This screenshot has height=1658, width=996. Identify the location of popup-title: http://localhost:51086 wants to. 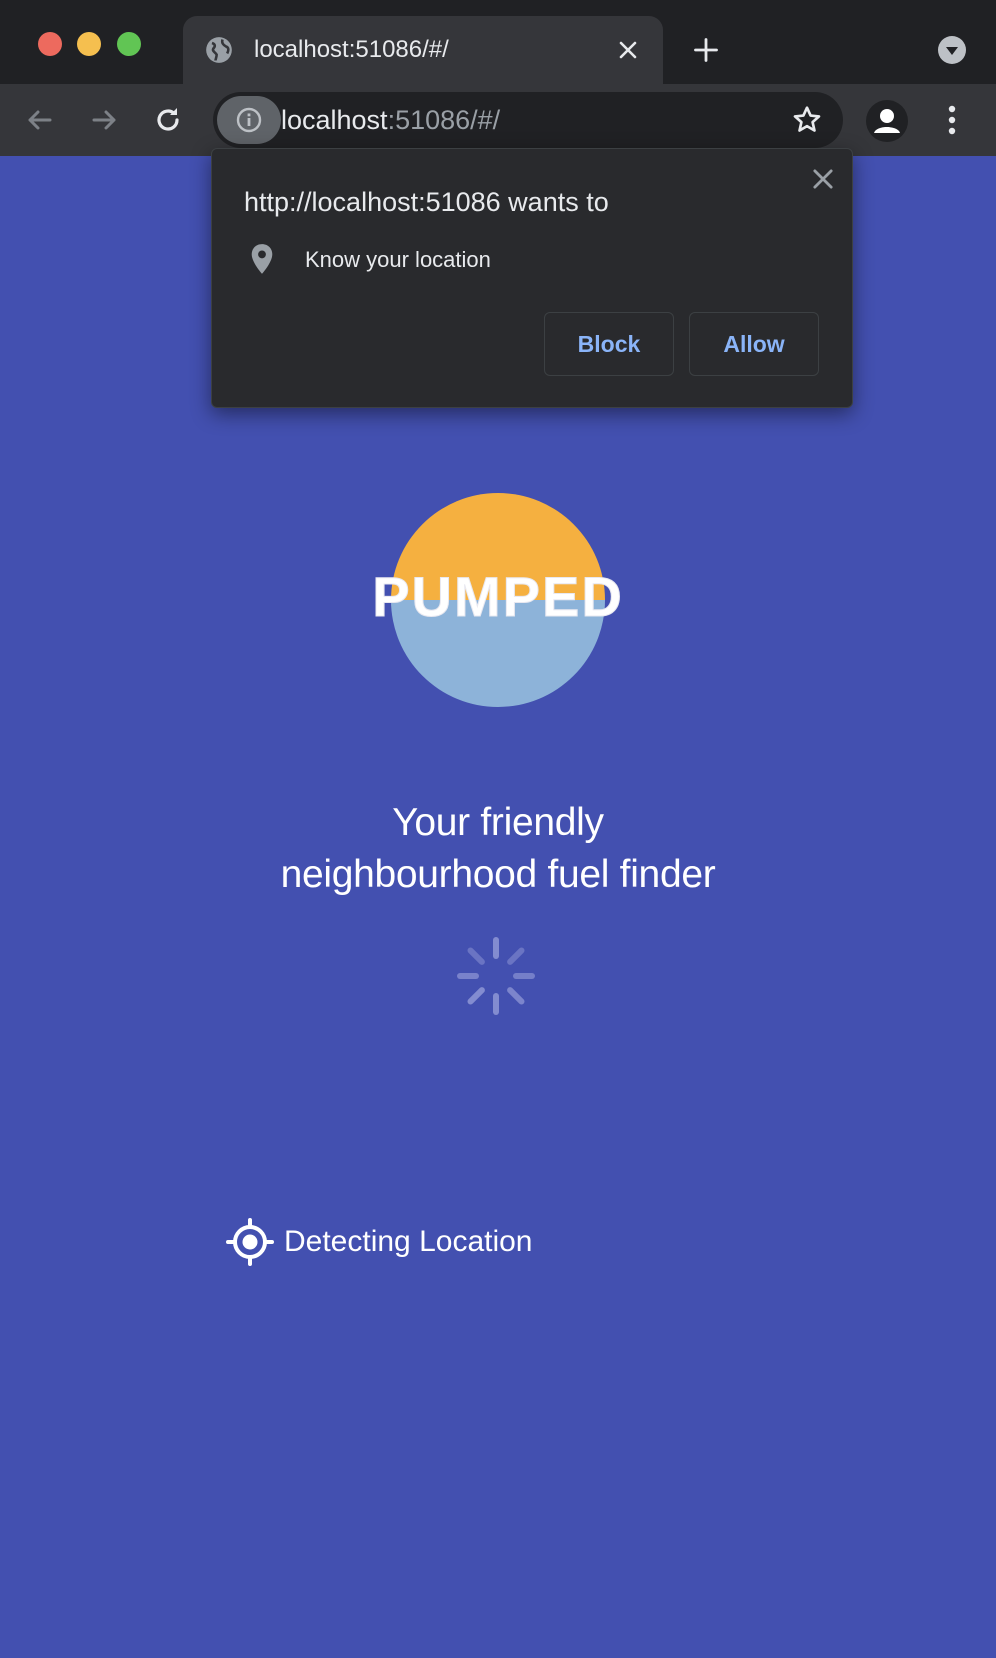
(426, 202).